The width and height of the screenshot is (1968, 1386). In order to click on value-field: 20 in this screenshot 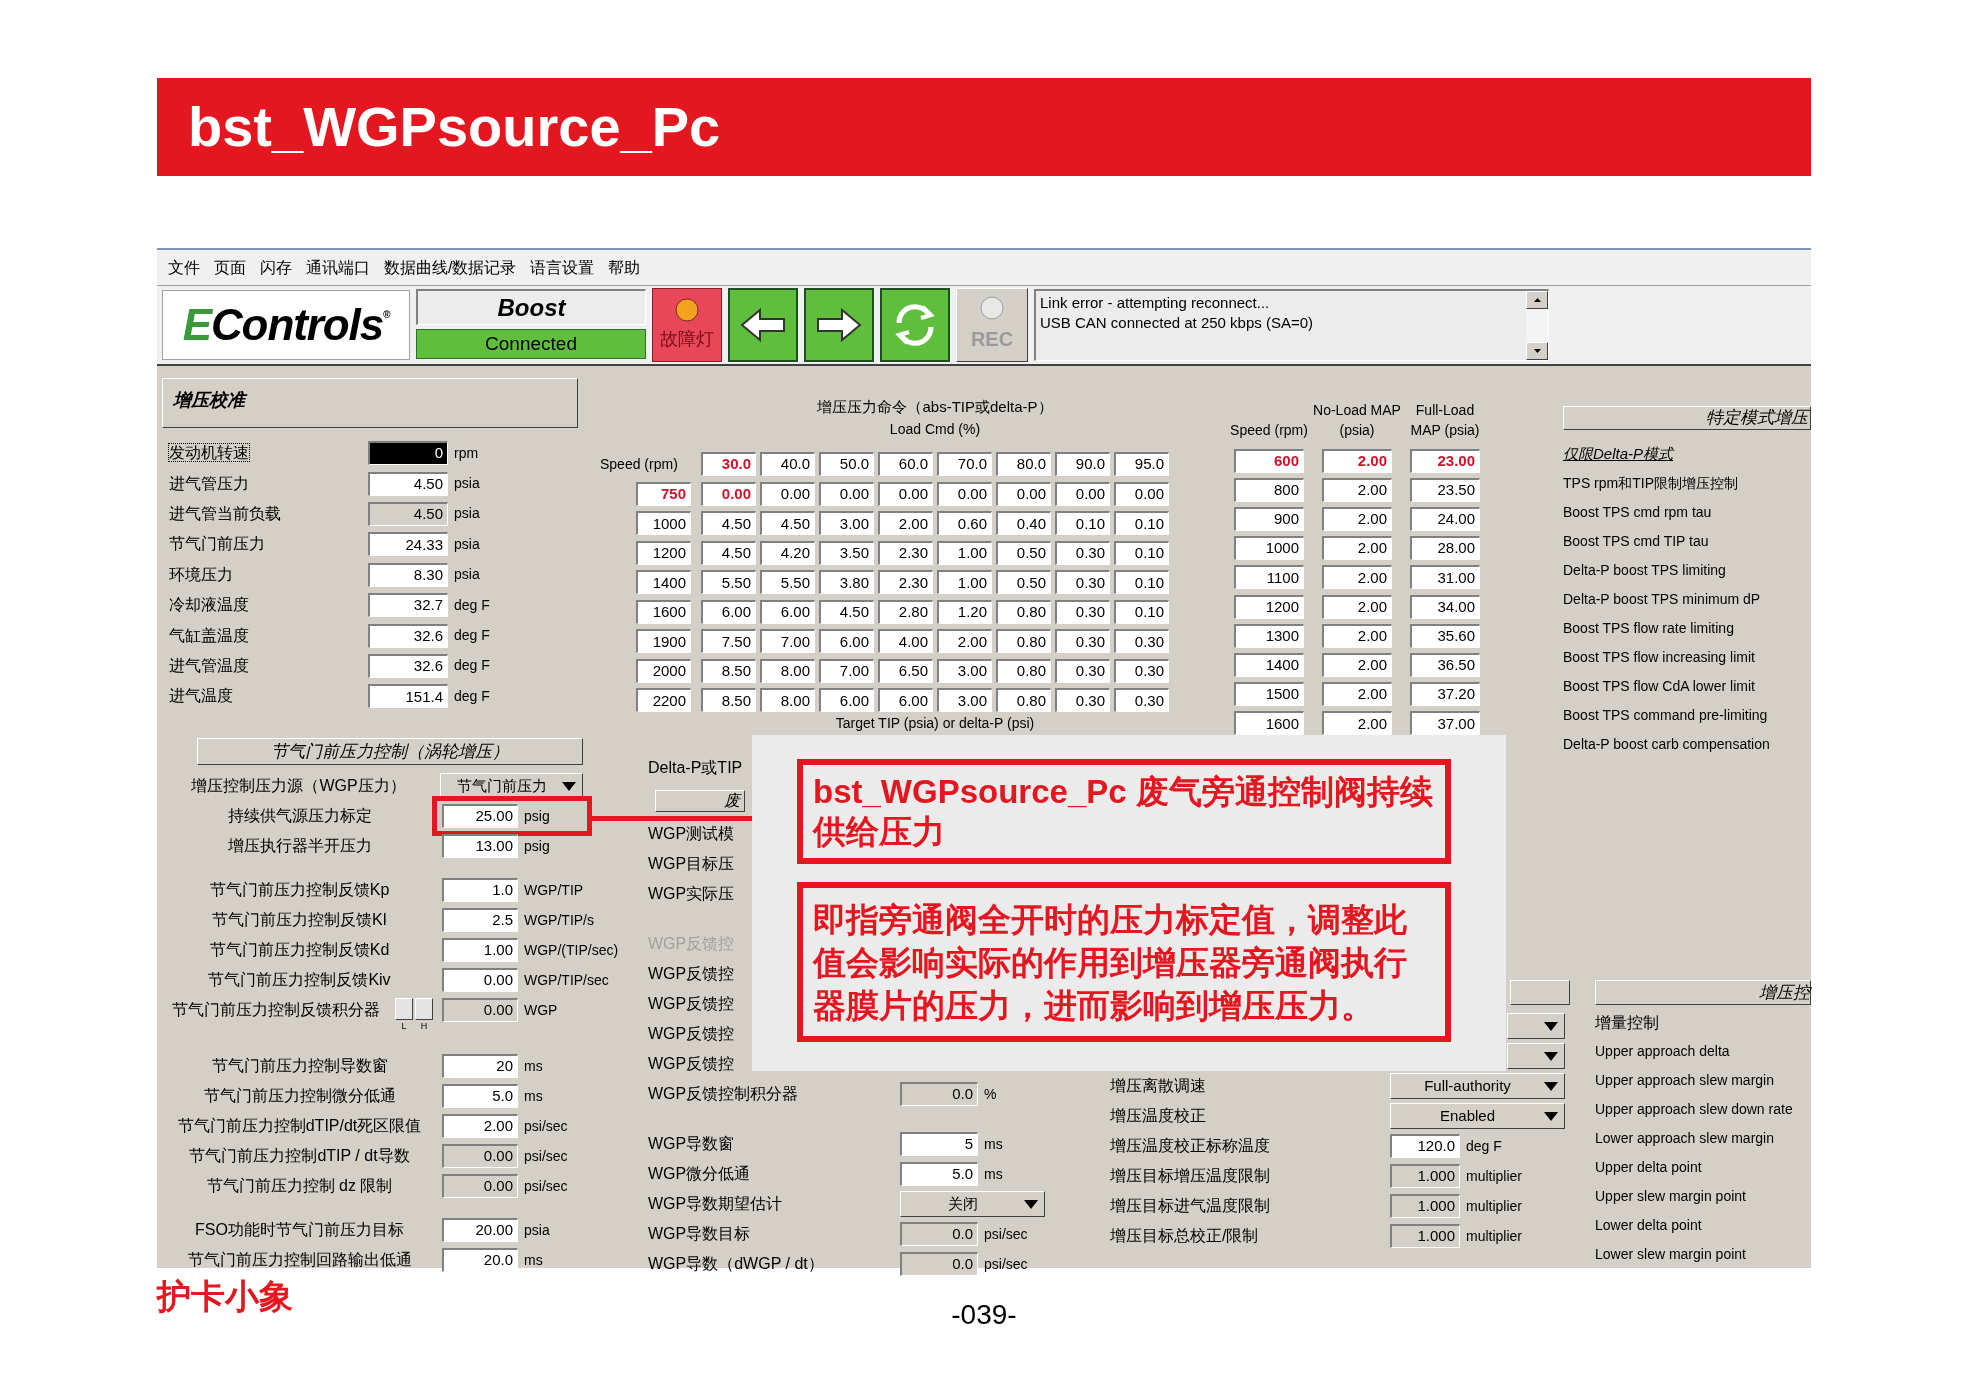, I will do `click(480, 1066)`.